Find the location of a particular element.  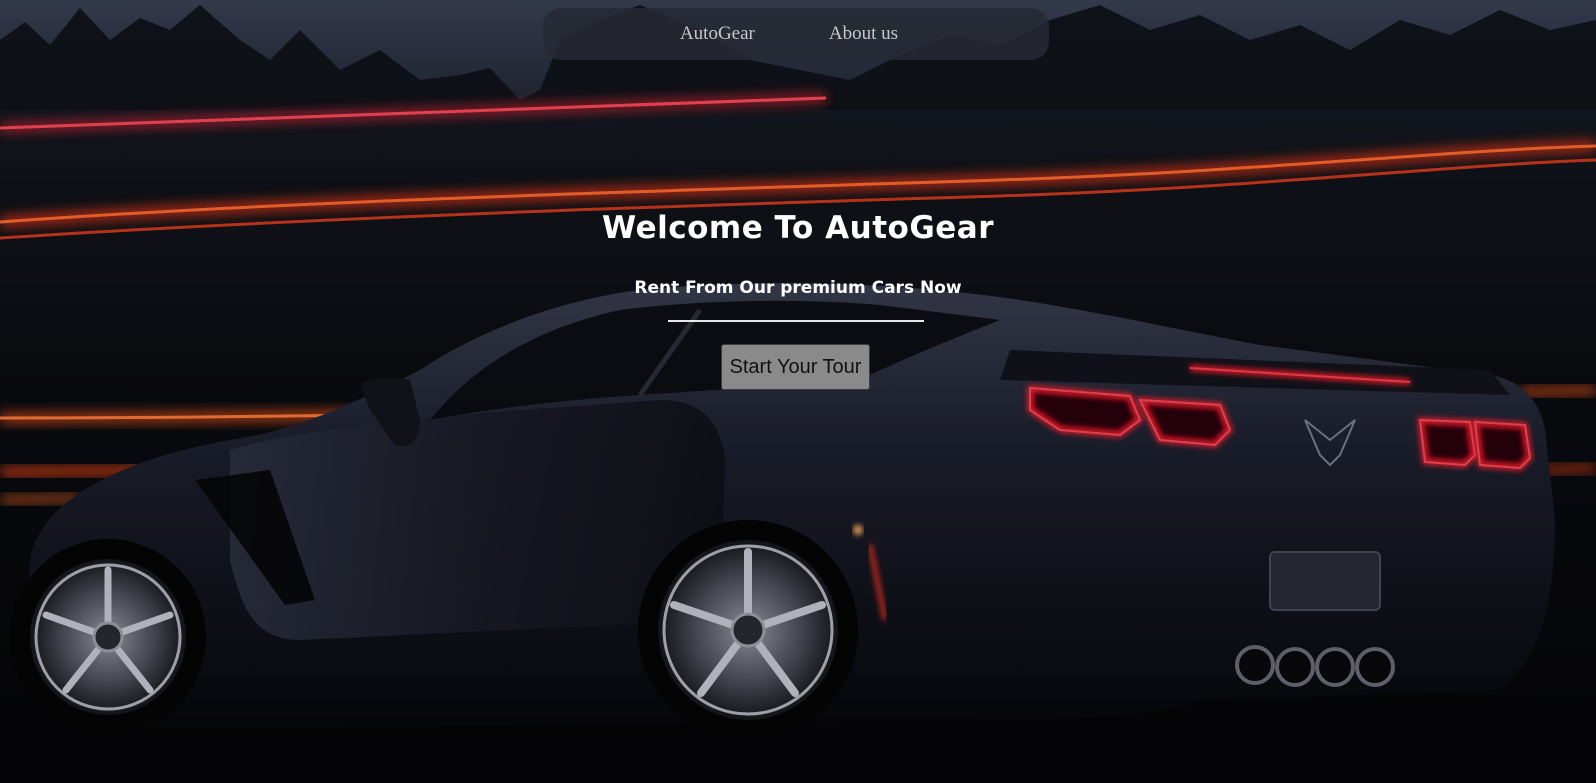

hero-title: Welcome To AutoGear is located at coordinates (797, 228).